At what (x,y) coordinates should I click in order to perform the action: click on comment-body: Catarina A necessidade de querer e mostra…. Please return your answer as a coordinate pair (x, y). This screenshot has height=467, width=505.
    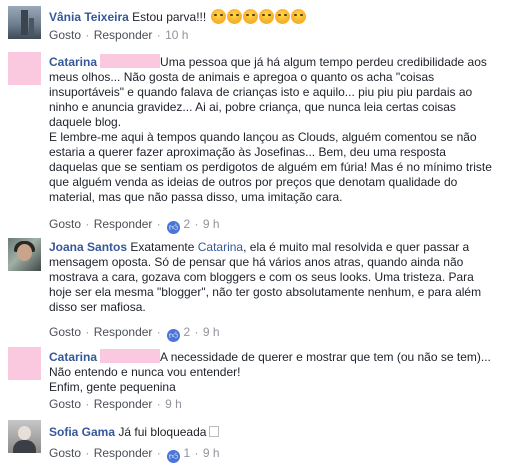
    Looking at the image, I should click on (273, 372).